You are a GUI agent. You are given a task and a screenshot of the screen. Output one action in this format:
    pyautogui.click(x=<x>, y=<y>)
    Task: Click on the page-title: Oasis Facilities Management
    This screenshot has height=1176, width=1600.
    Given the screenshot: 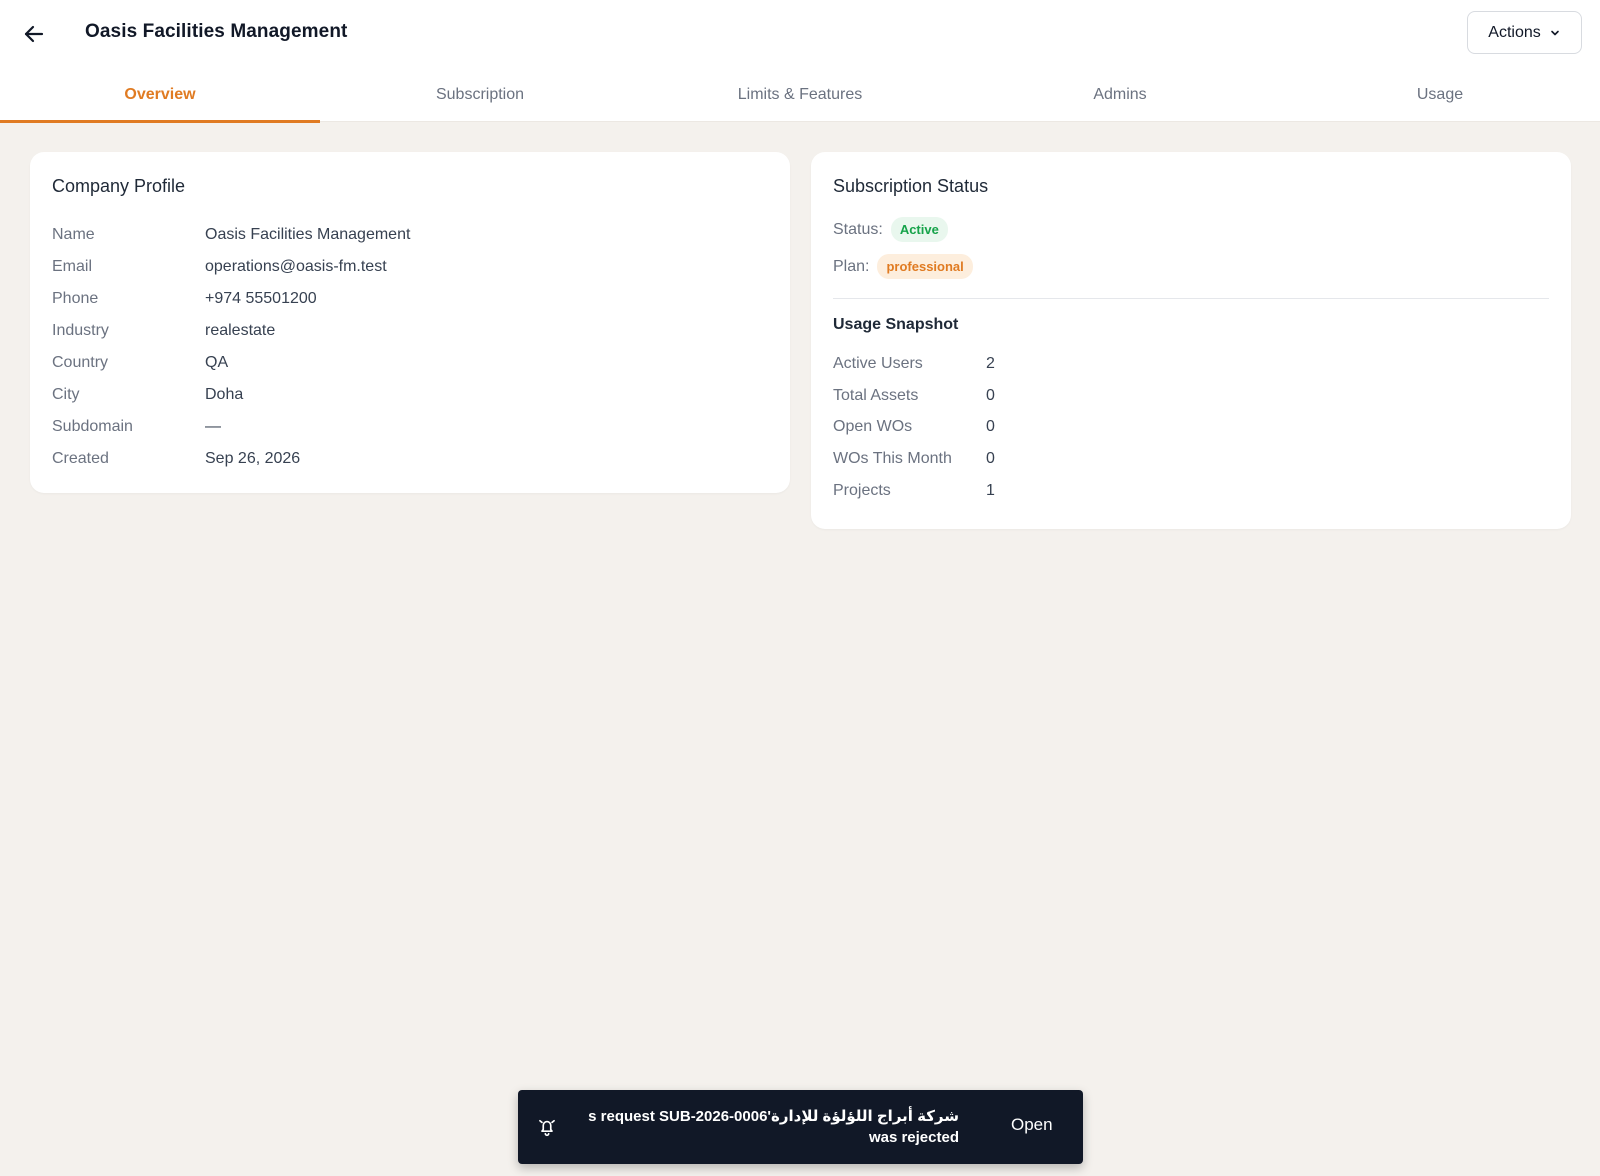 What is the action you would take?
    pyautogui.click(x=216, y=31)
    